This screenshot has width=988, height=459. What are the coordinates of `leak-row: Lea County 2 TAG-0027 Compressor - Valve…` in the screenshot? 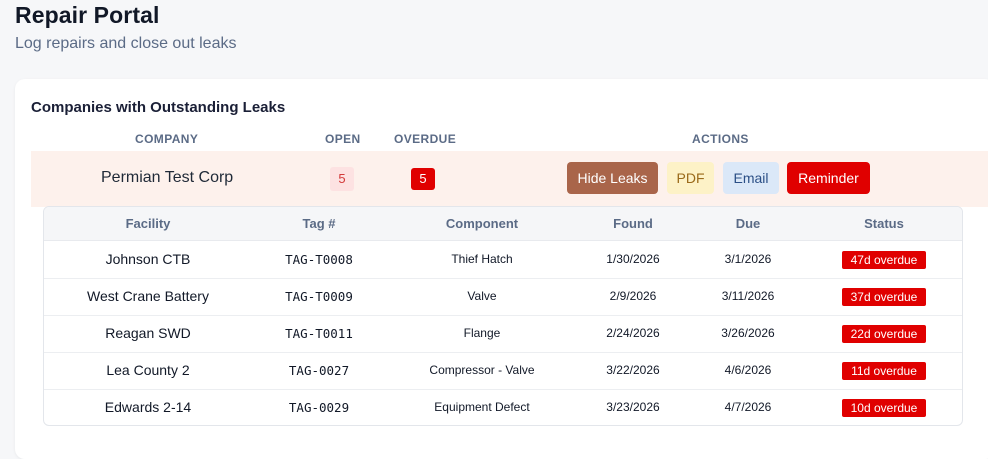 It's located at (503, 371).